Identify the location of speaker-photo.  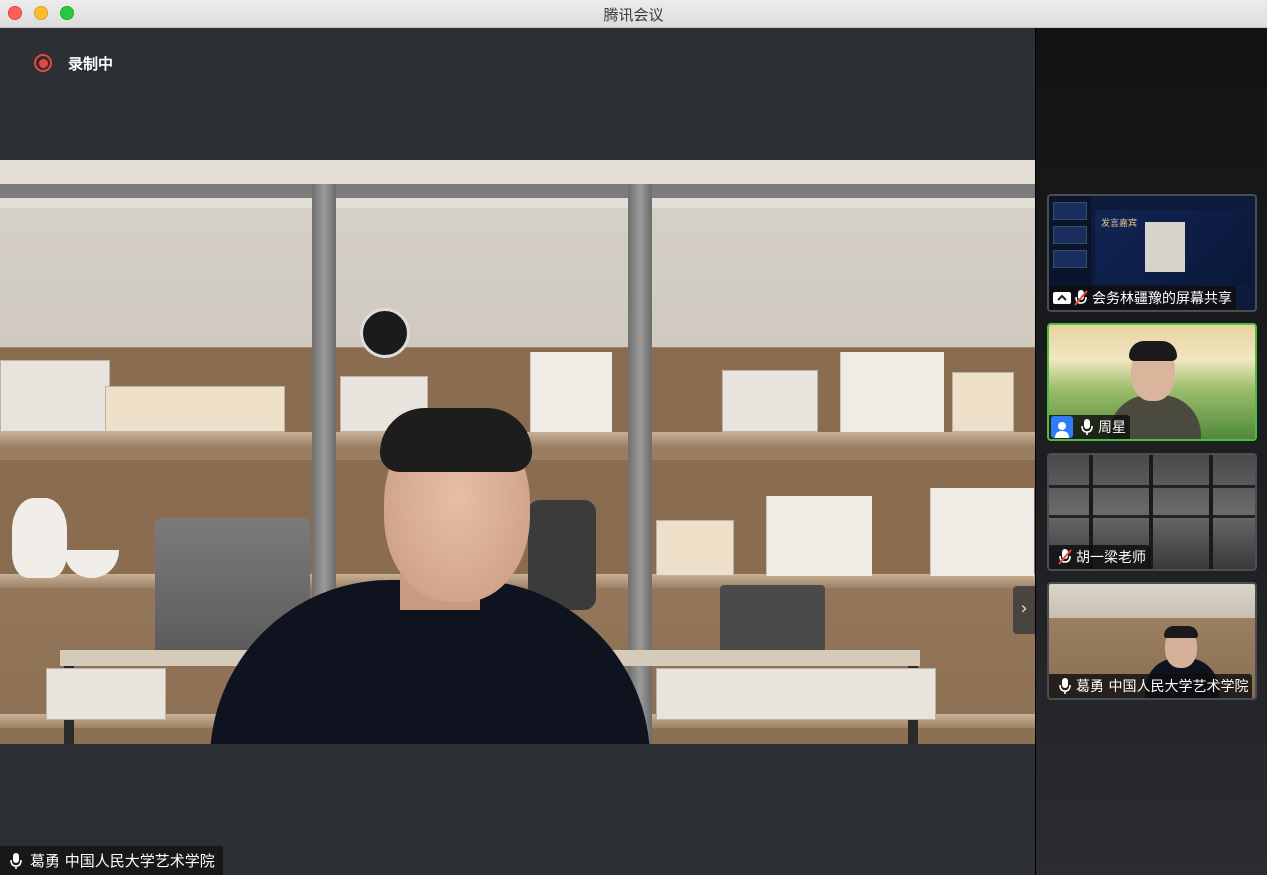
(1165, 247).